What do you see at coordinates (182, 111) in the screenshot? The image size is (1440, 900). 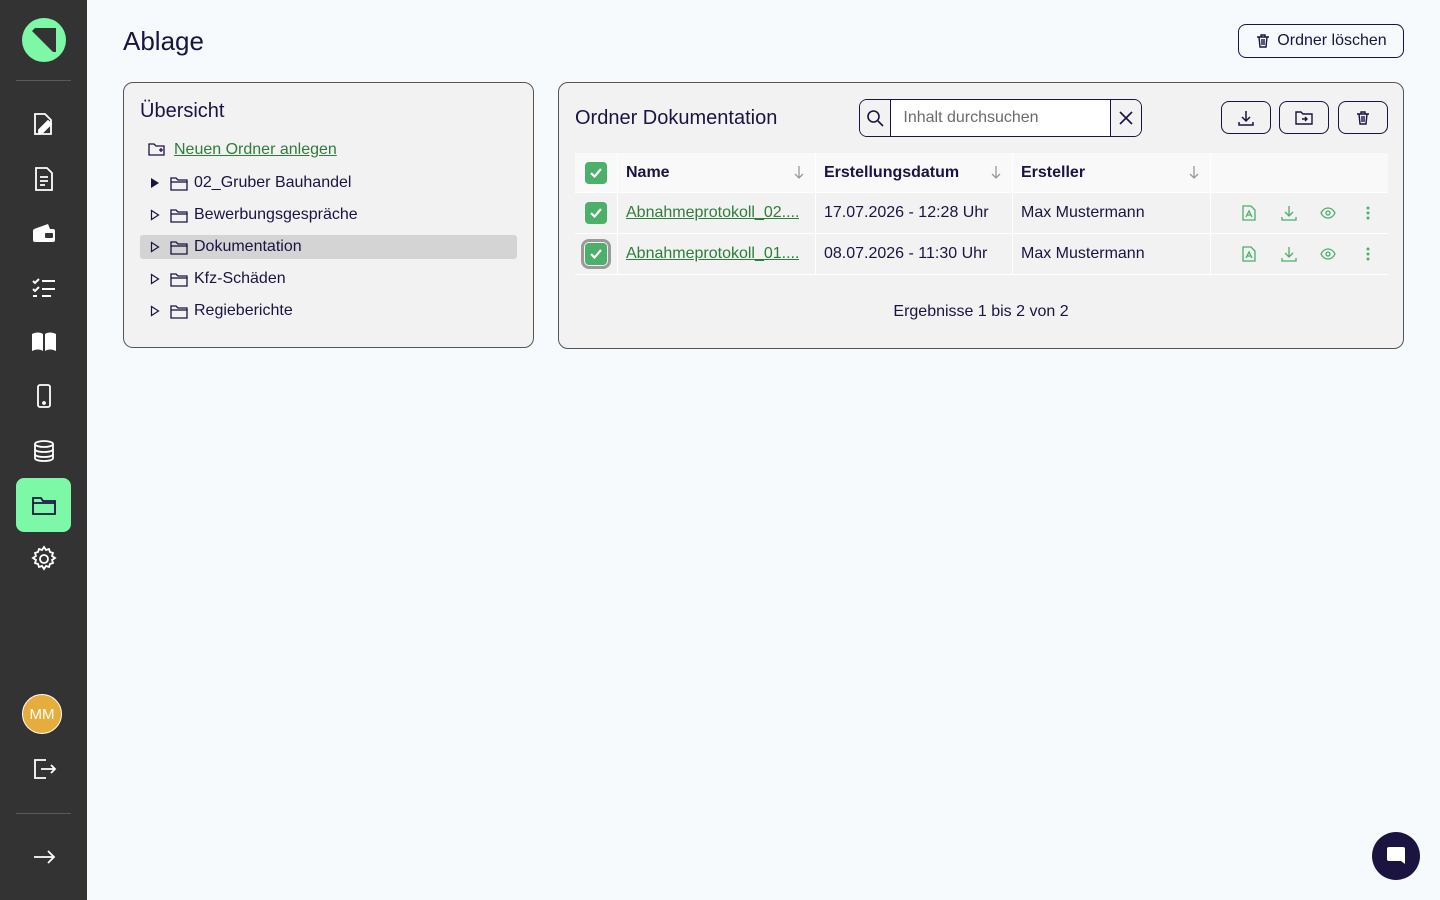 I see `overview-title: Übersicht` at bounding box center [182, 111].